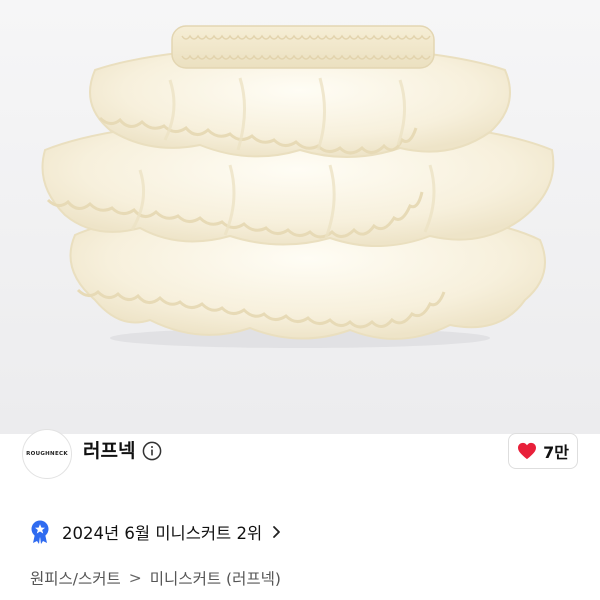 This screenshot has width=600, height=600. Describe the element at coordinates (109, 451) in the screenshot. I see `brand-name-link: 러프넥` at that location.